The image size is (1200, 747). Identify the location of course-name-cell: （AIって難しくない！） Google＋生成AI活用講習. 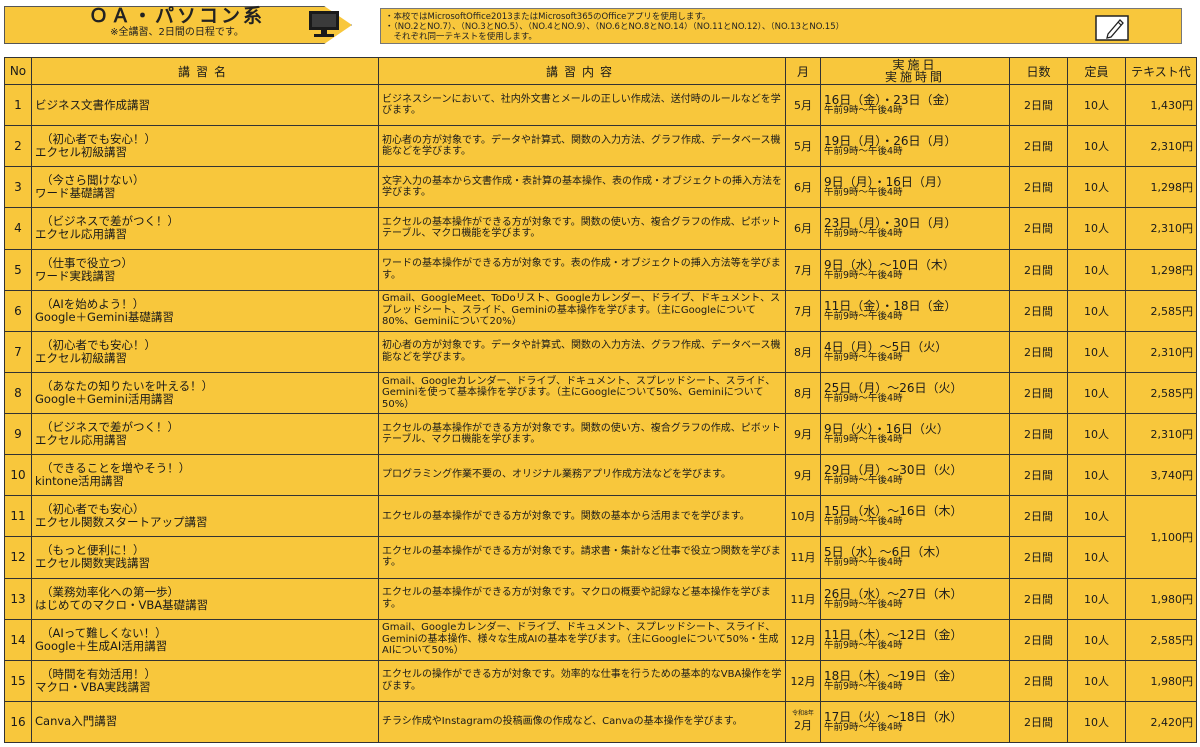
(205, 639).